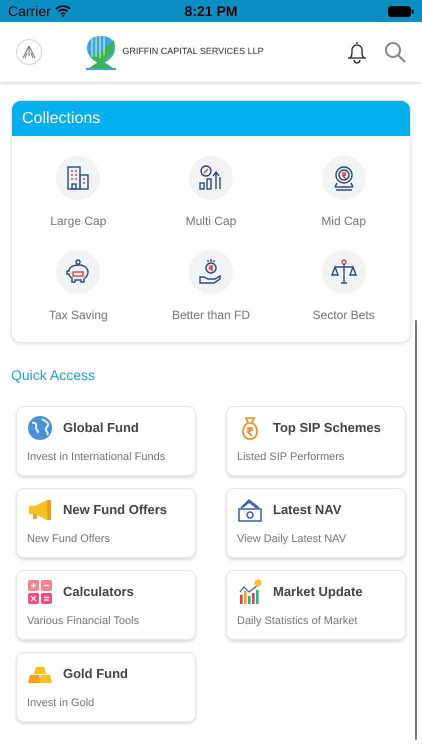 The width and height of the screenshot is (422, 750). What do you see at coordinates (40, 592) in the screenshot?
I see `calculator-icon` at bounding box center [40, 592].